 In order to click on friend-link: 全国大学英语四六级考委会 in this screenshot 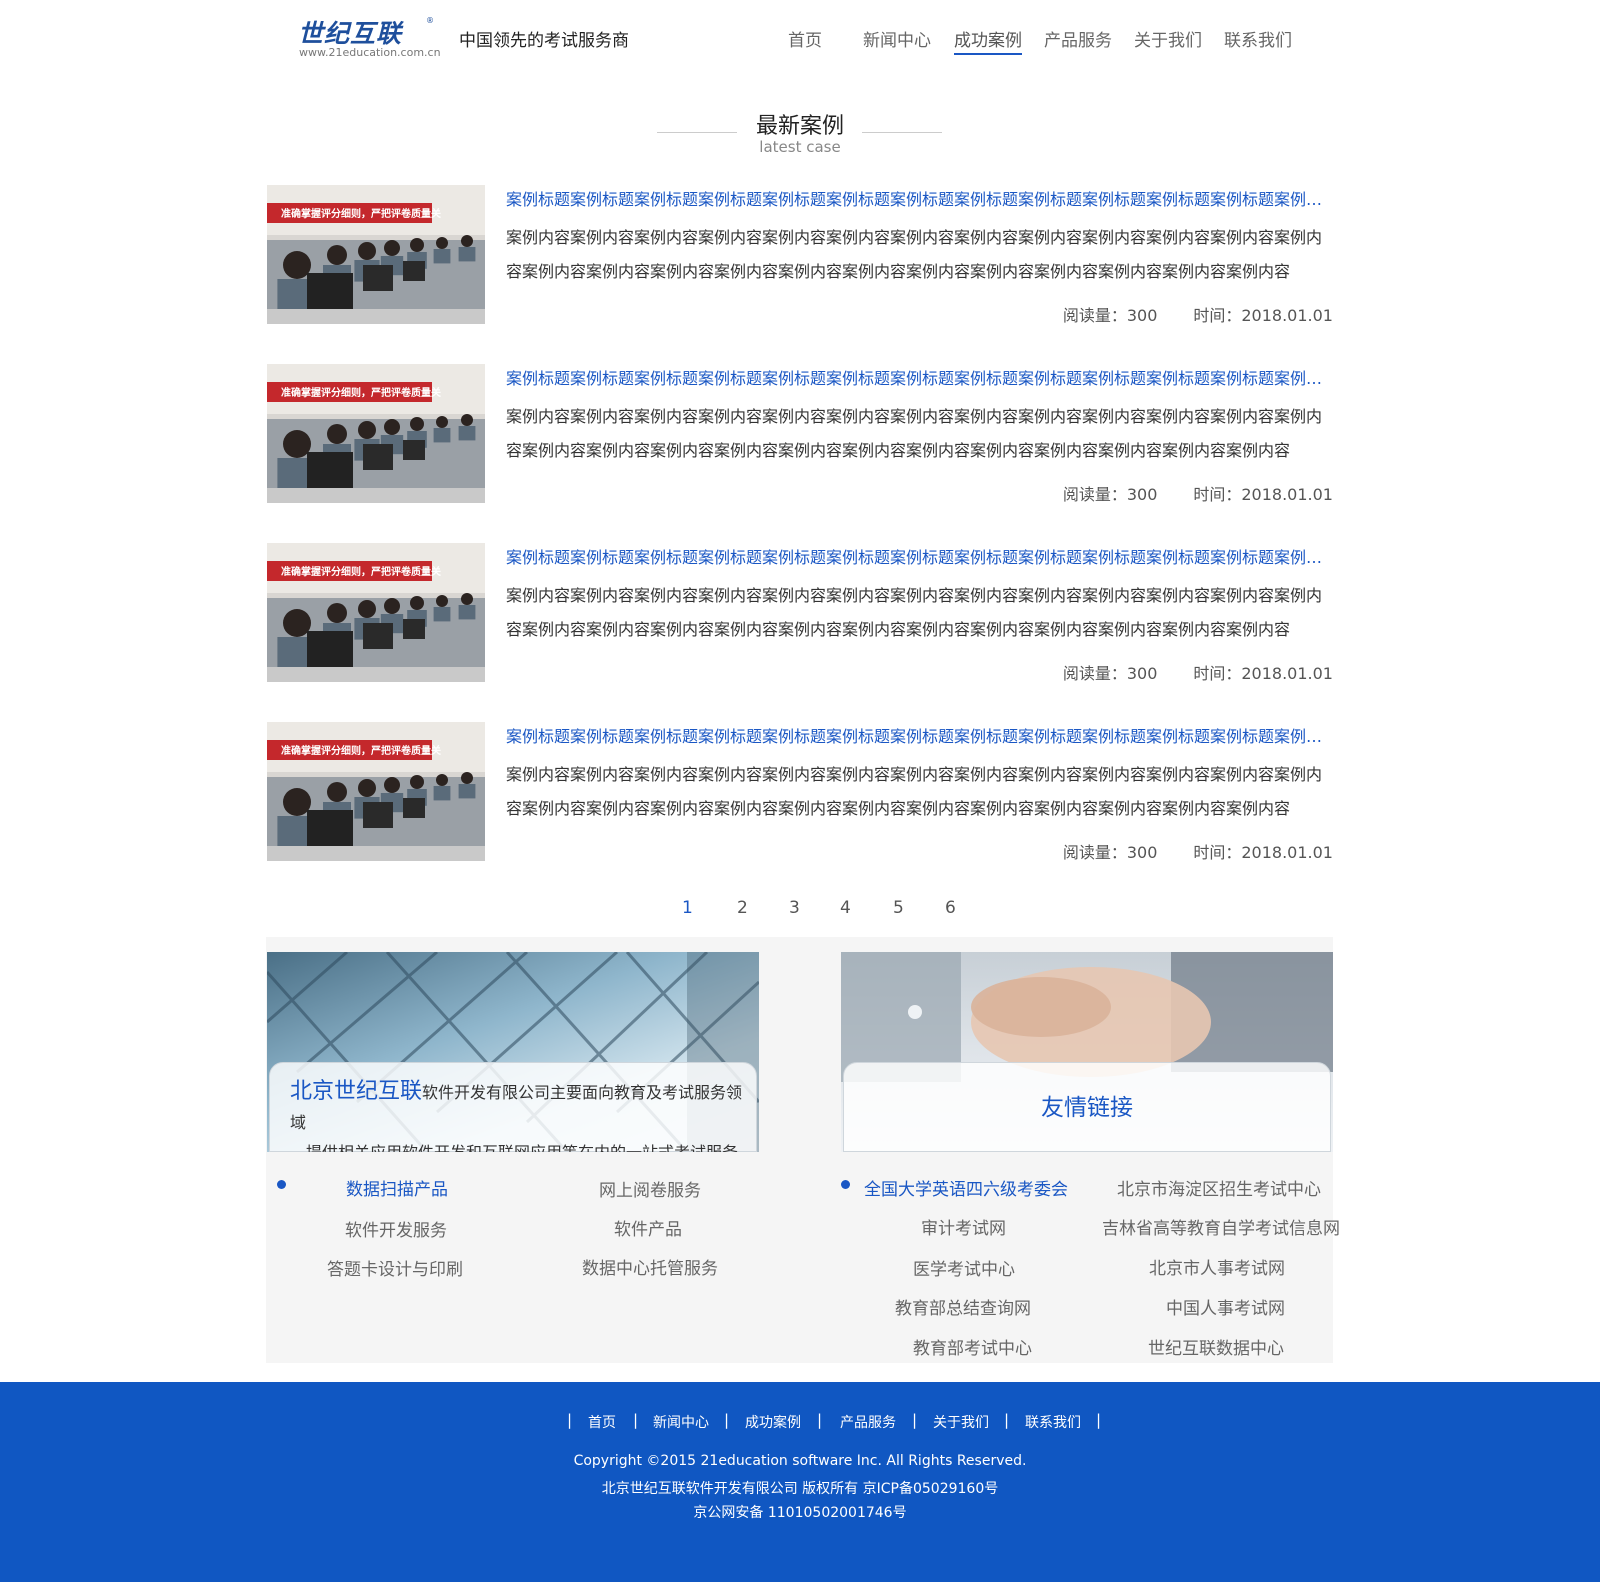, I will do `click(966, 1187)`.